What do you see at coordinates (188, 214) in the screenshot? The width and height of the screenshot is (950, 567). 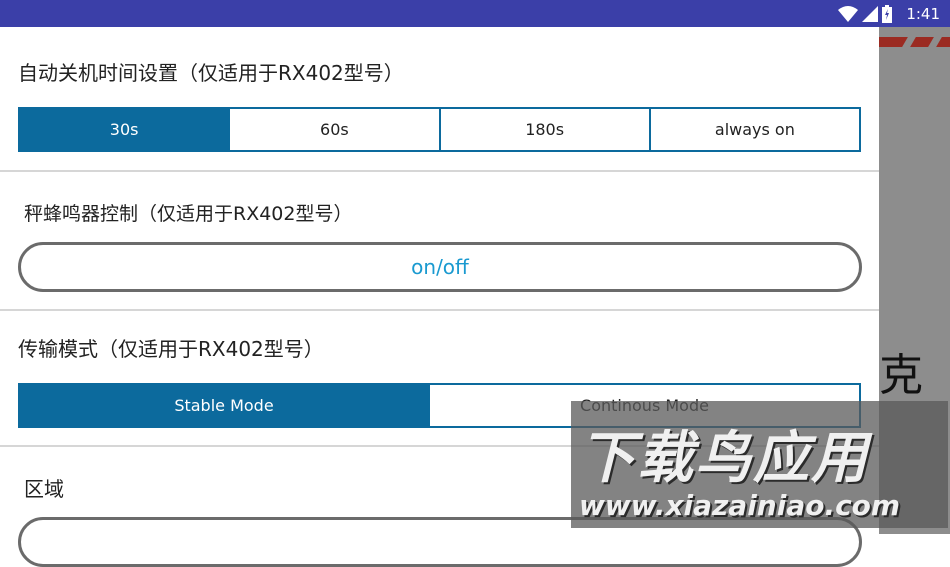 I see `buzzer-title: 秤蜂鸣器控制（仅适用于RX402型号）` at bounding box center [188, 214].